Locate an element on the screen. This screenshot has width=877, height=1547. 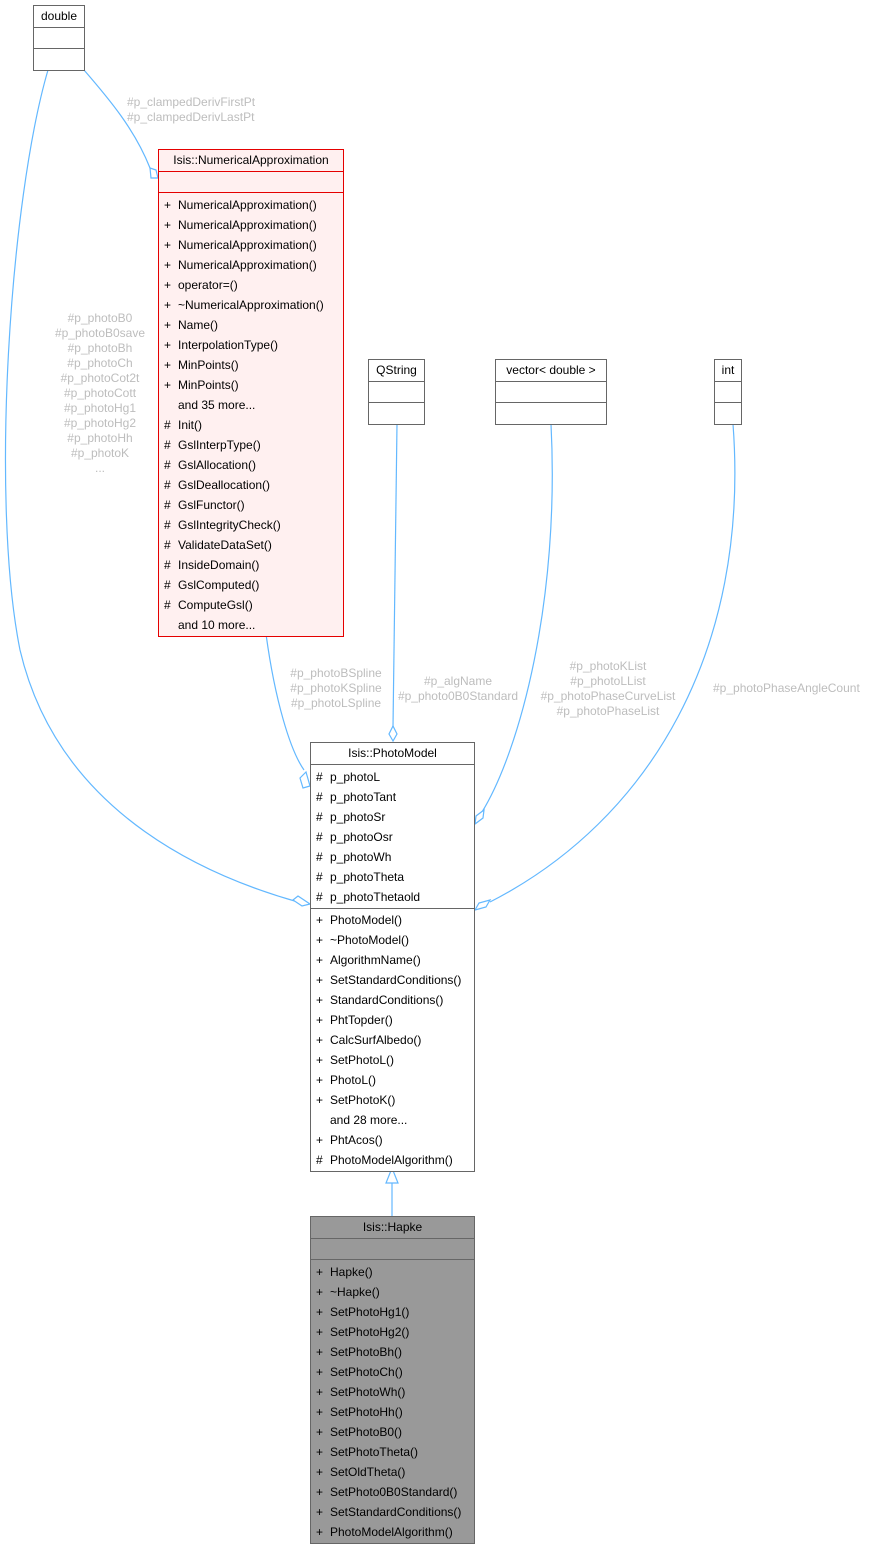
class-vector-double: vector< double > is located at coordinates (551, 392).